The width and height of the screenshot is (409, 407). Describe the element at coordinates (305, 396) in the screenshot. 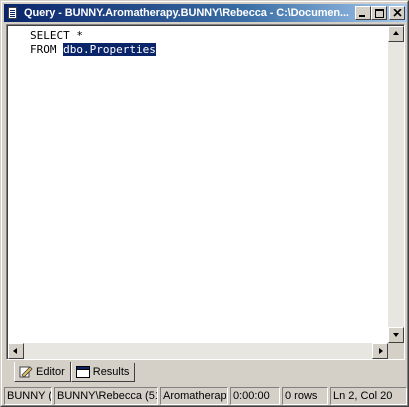

I see `status-row-count: 0 rows` at that location.